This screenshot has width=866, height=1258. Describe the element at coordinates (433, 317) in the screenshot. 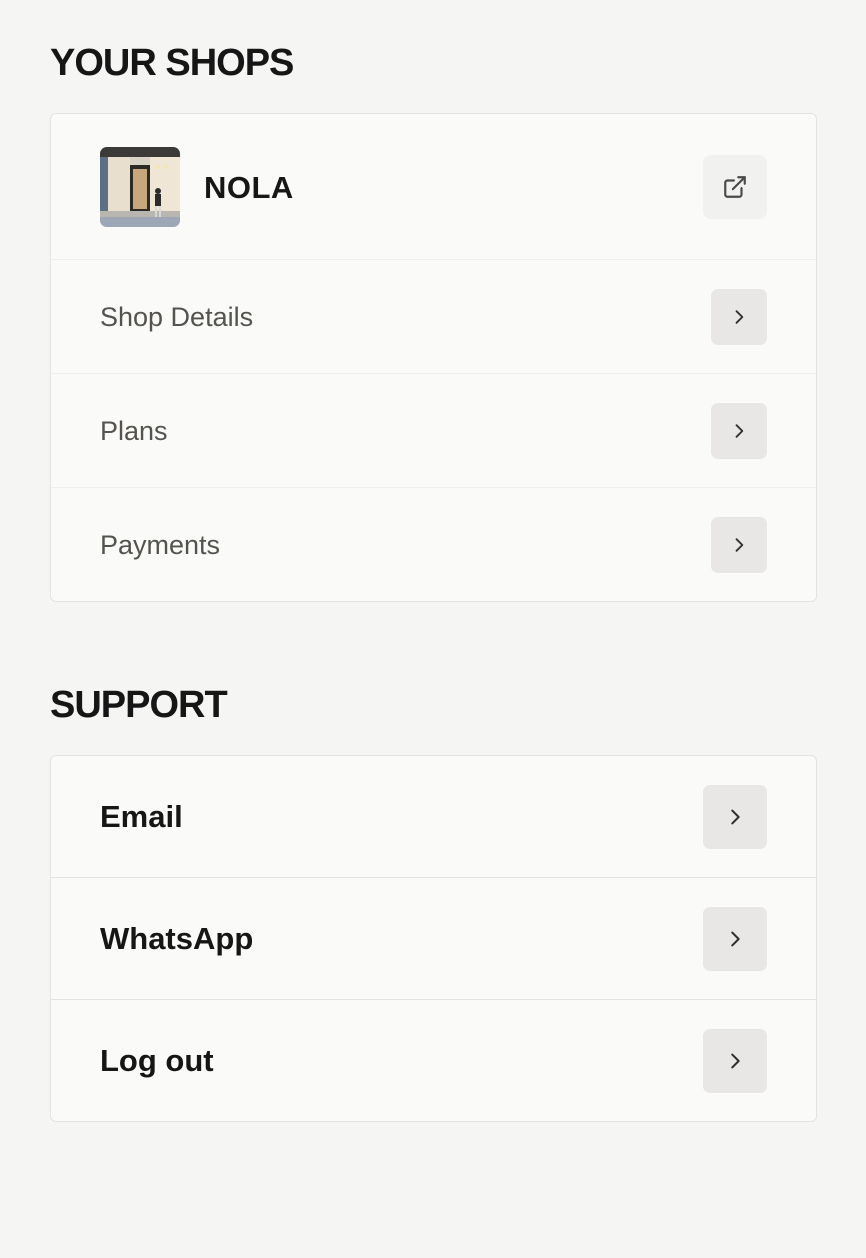

I see `menu-item-shop-details: Shop Details` at that location.